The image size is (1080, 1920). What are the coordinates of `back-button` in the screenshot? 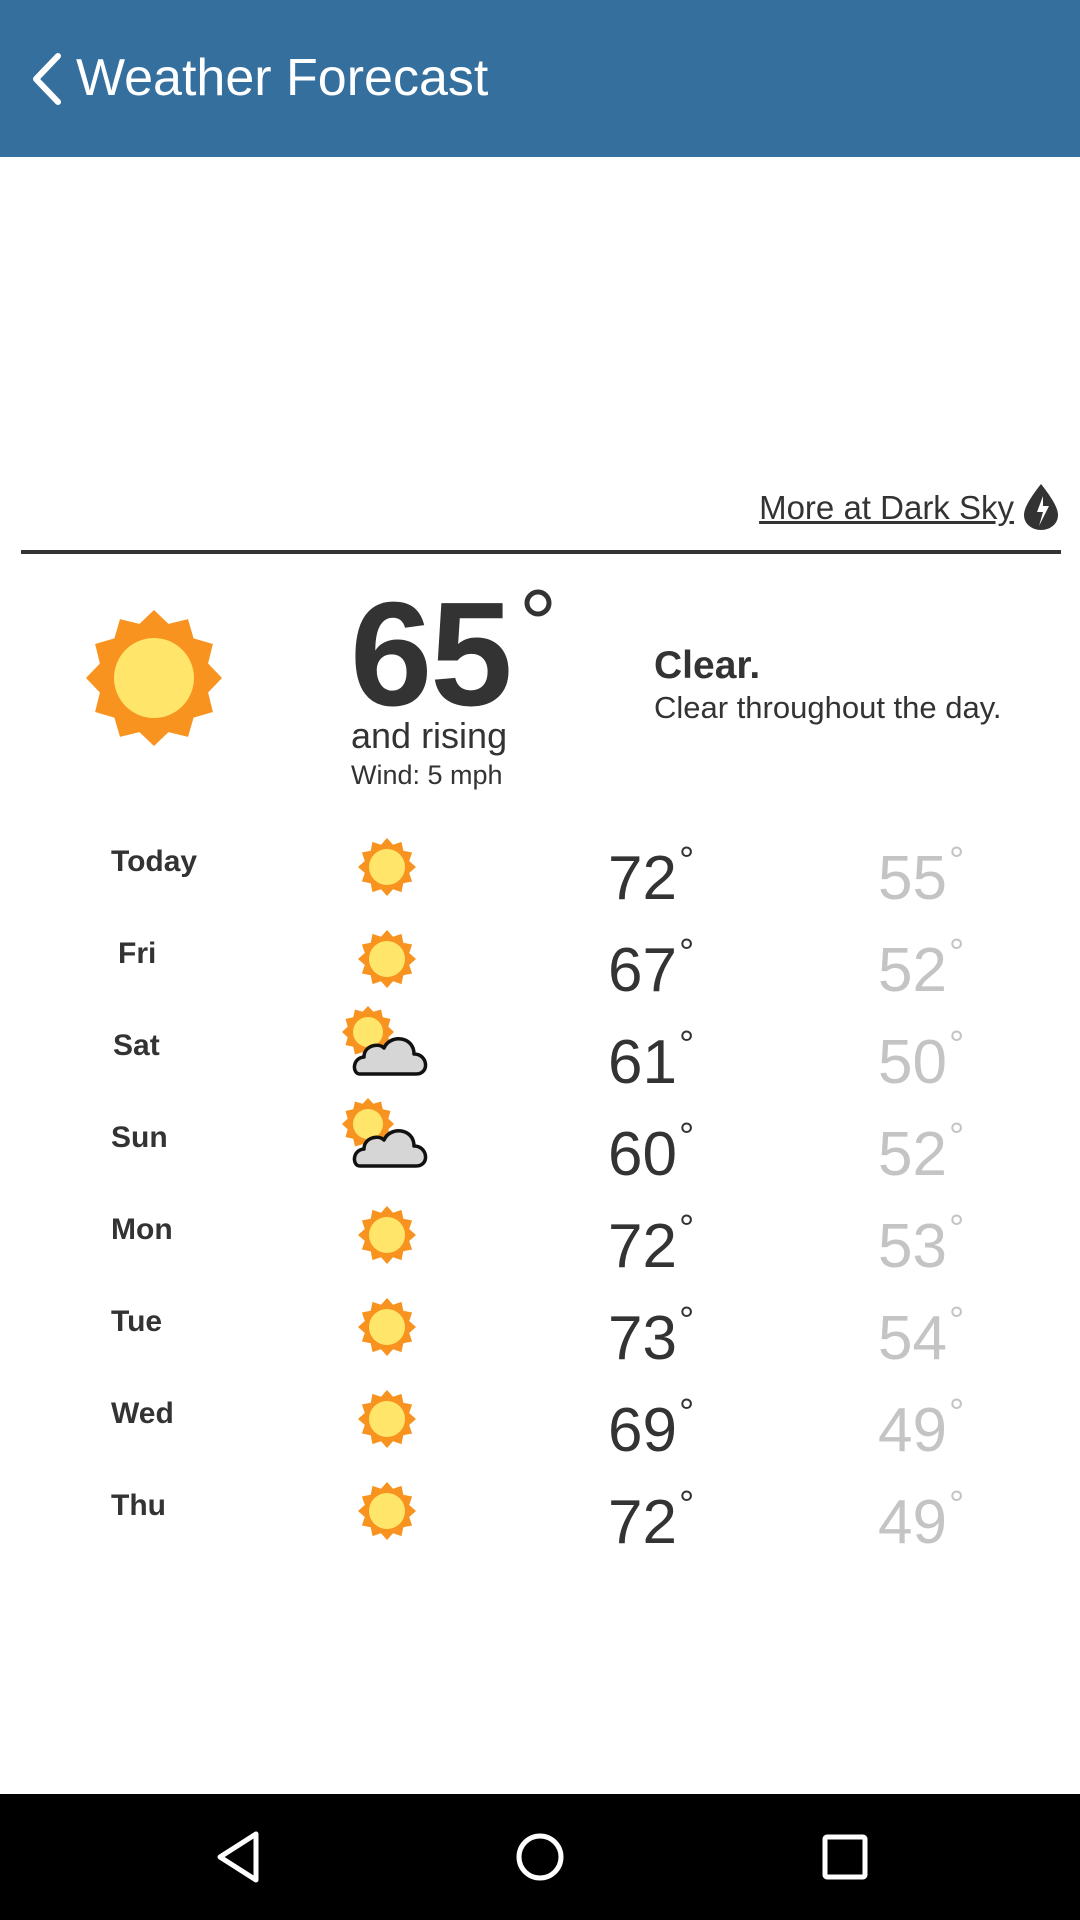 It's located at (50, 79).